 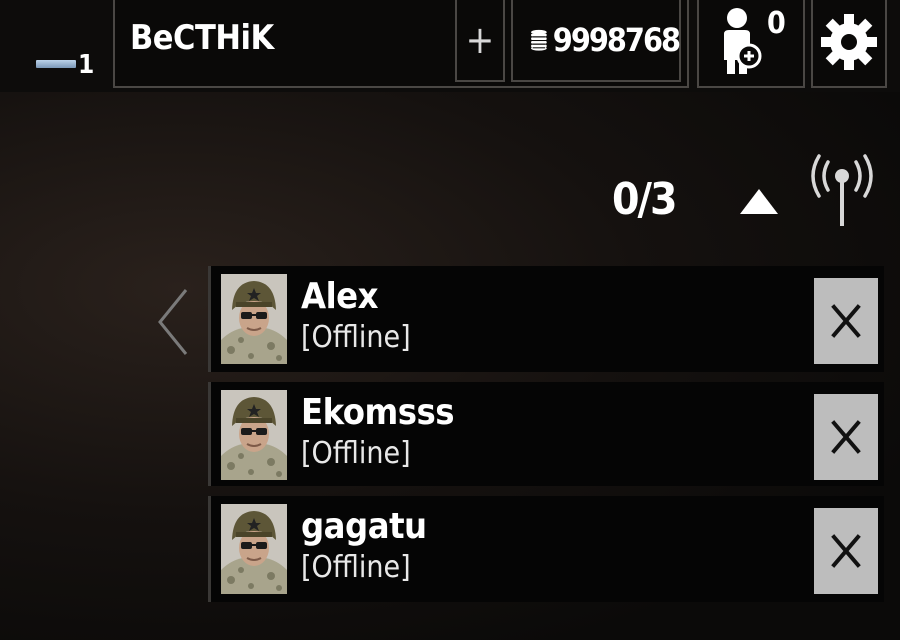 What do you see at coordinates (743, 41) in the screenshot?
I see `invite-friend-icon` at bounding box center [743, 41].